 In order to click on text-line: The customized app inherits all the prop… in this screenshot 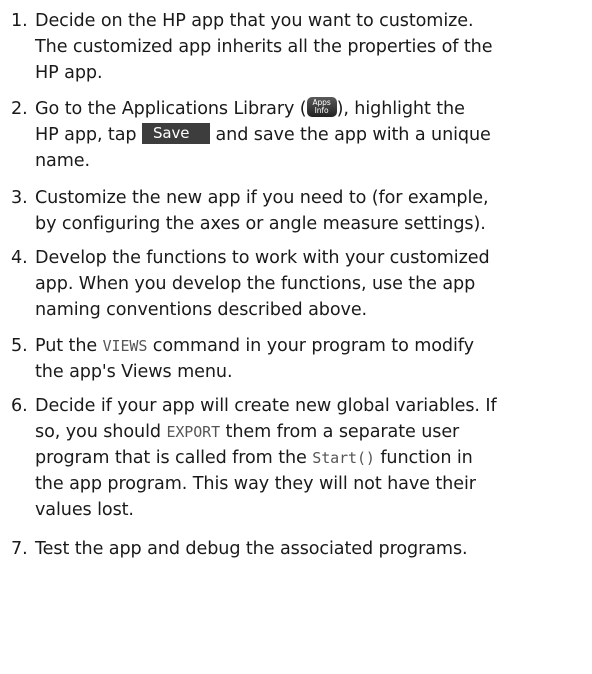, I will do `click(264, 47)`.